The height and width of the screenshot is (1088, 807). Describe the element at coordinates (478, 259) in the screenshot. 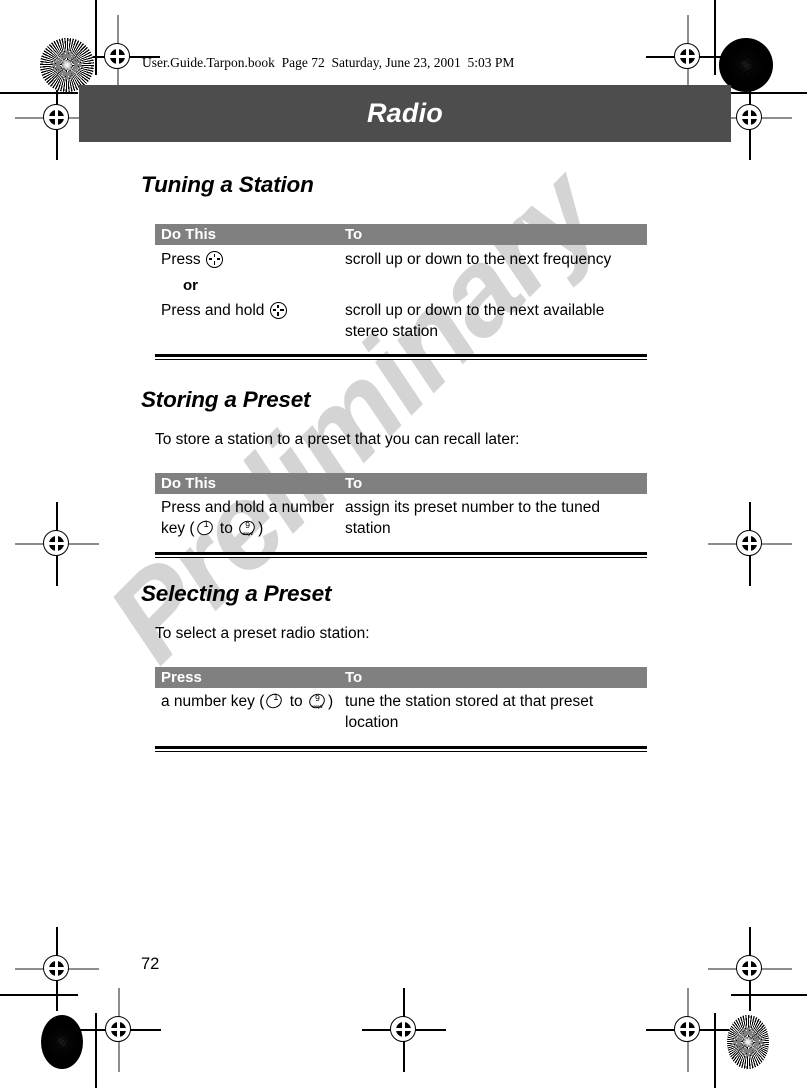

I see `table-cell-result: scroll up or down to the next frequency` at that location.